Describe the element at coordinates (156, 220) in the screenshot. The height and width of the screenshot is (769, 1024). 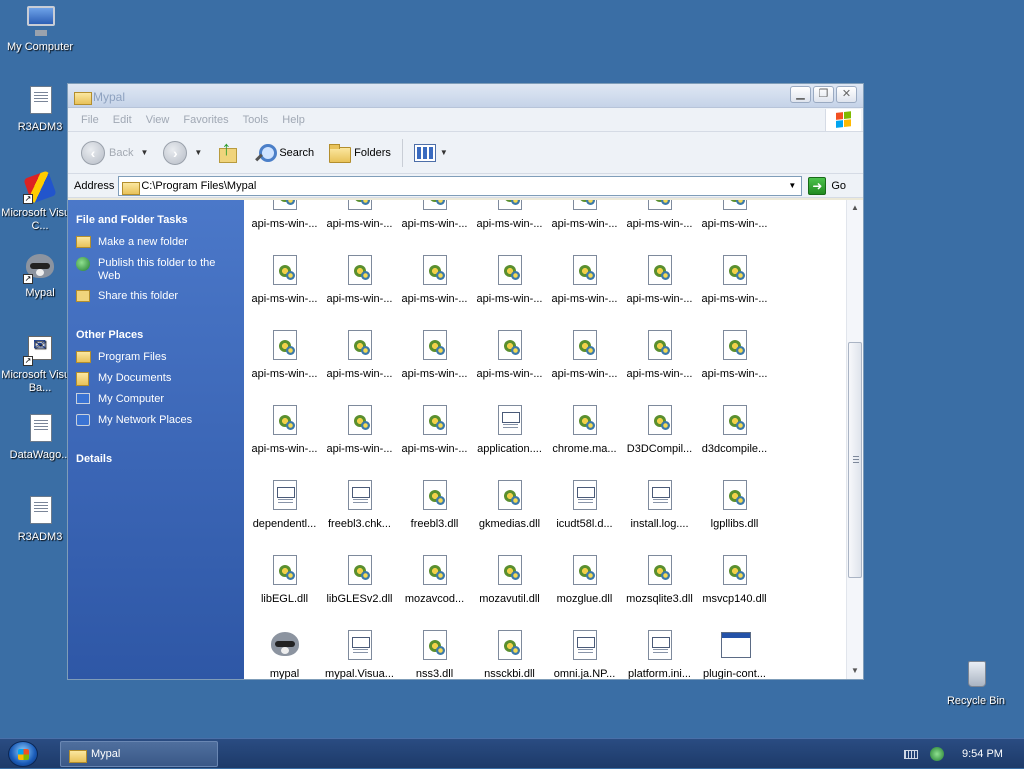
I see `file-tasks-title: File and Folder Tasks` at that location.